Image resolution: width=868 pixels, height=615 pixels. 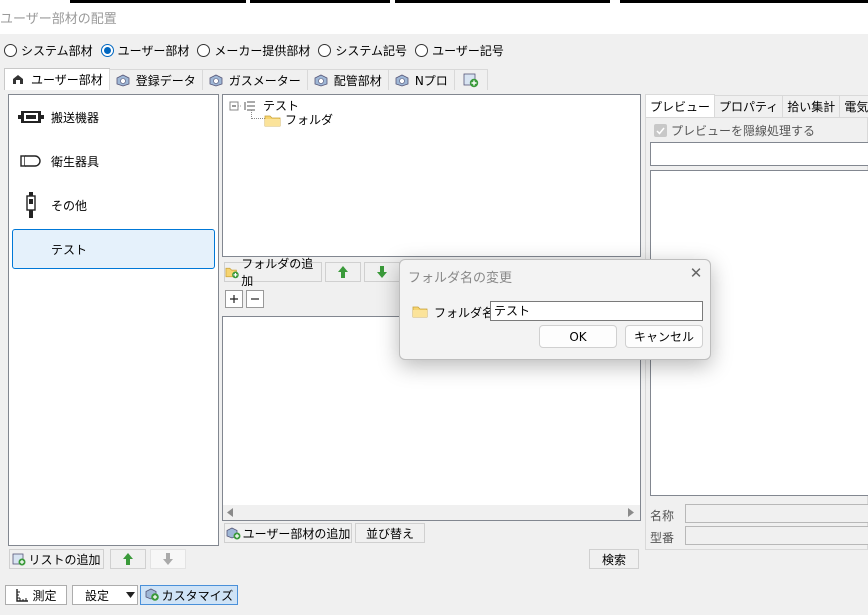 I want to click on search-button: 検索, so click(x=614, y=559).